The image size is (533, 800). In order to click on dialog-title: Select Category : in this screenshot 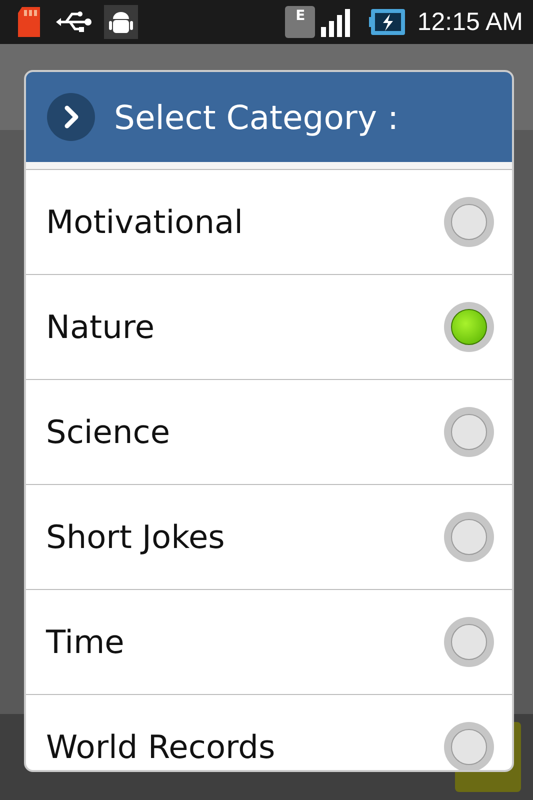, I will do `click(256, 117)`.